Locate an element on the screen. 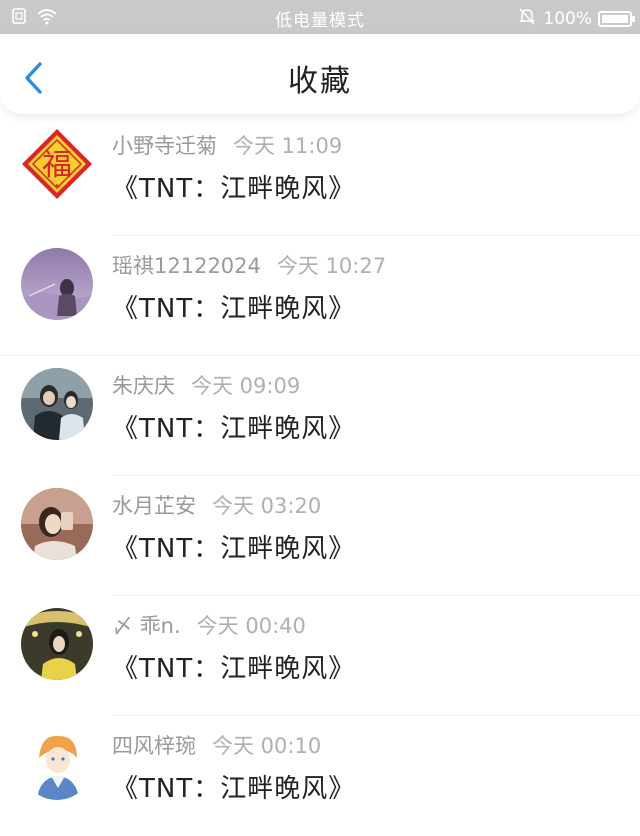  avatar: 福 ✦ is located at coordinates (57, 164).